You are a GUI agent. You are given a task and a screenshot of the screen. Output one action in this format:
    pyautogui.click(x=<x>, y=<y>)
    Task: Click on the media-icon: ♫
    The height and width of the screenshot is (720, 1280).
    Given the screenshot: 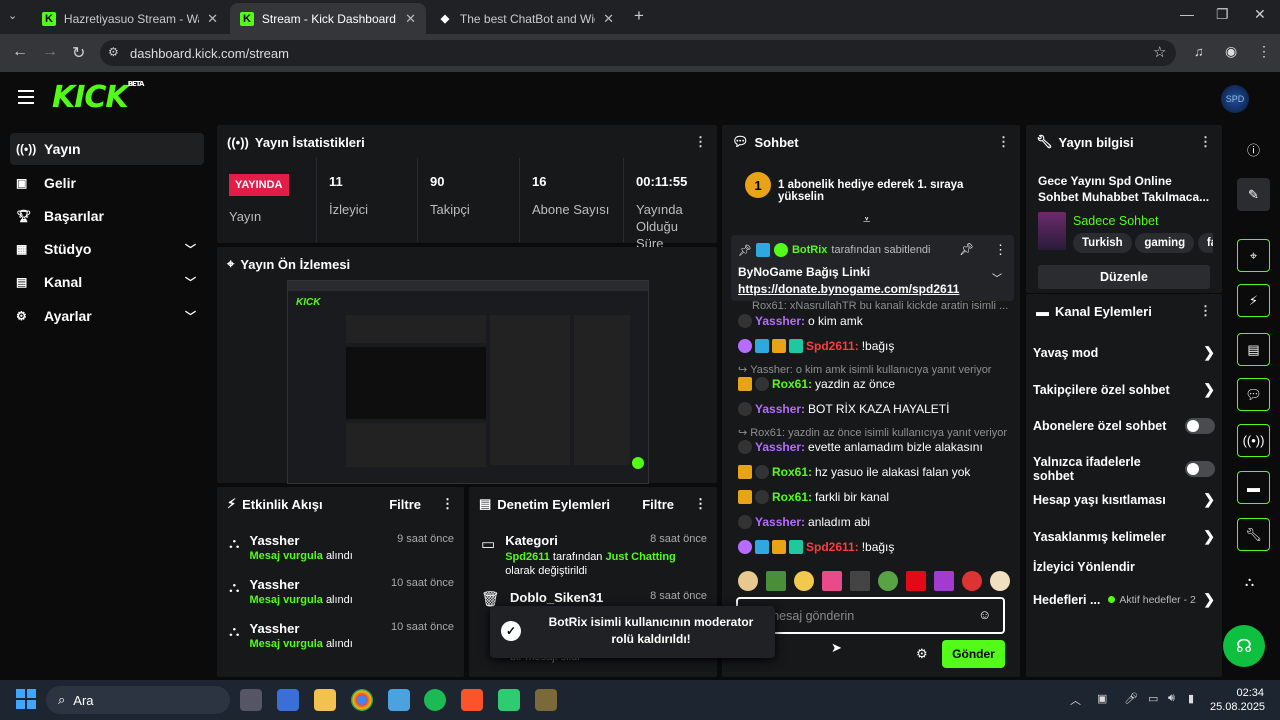 What is the action you would take?
    pyautogui.click(x=1199, y=51)
    